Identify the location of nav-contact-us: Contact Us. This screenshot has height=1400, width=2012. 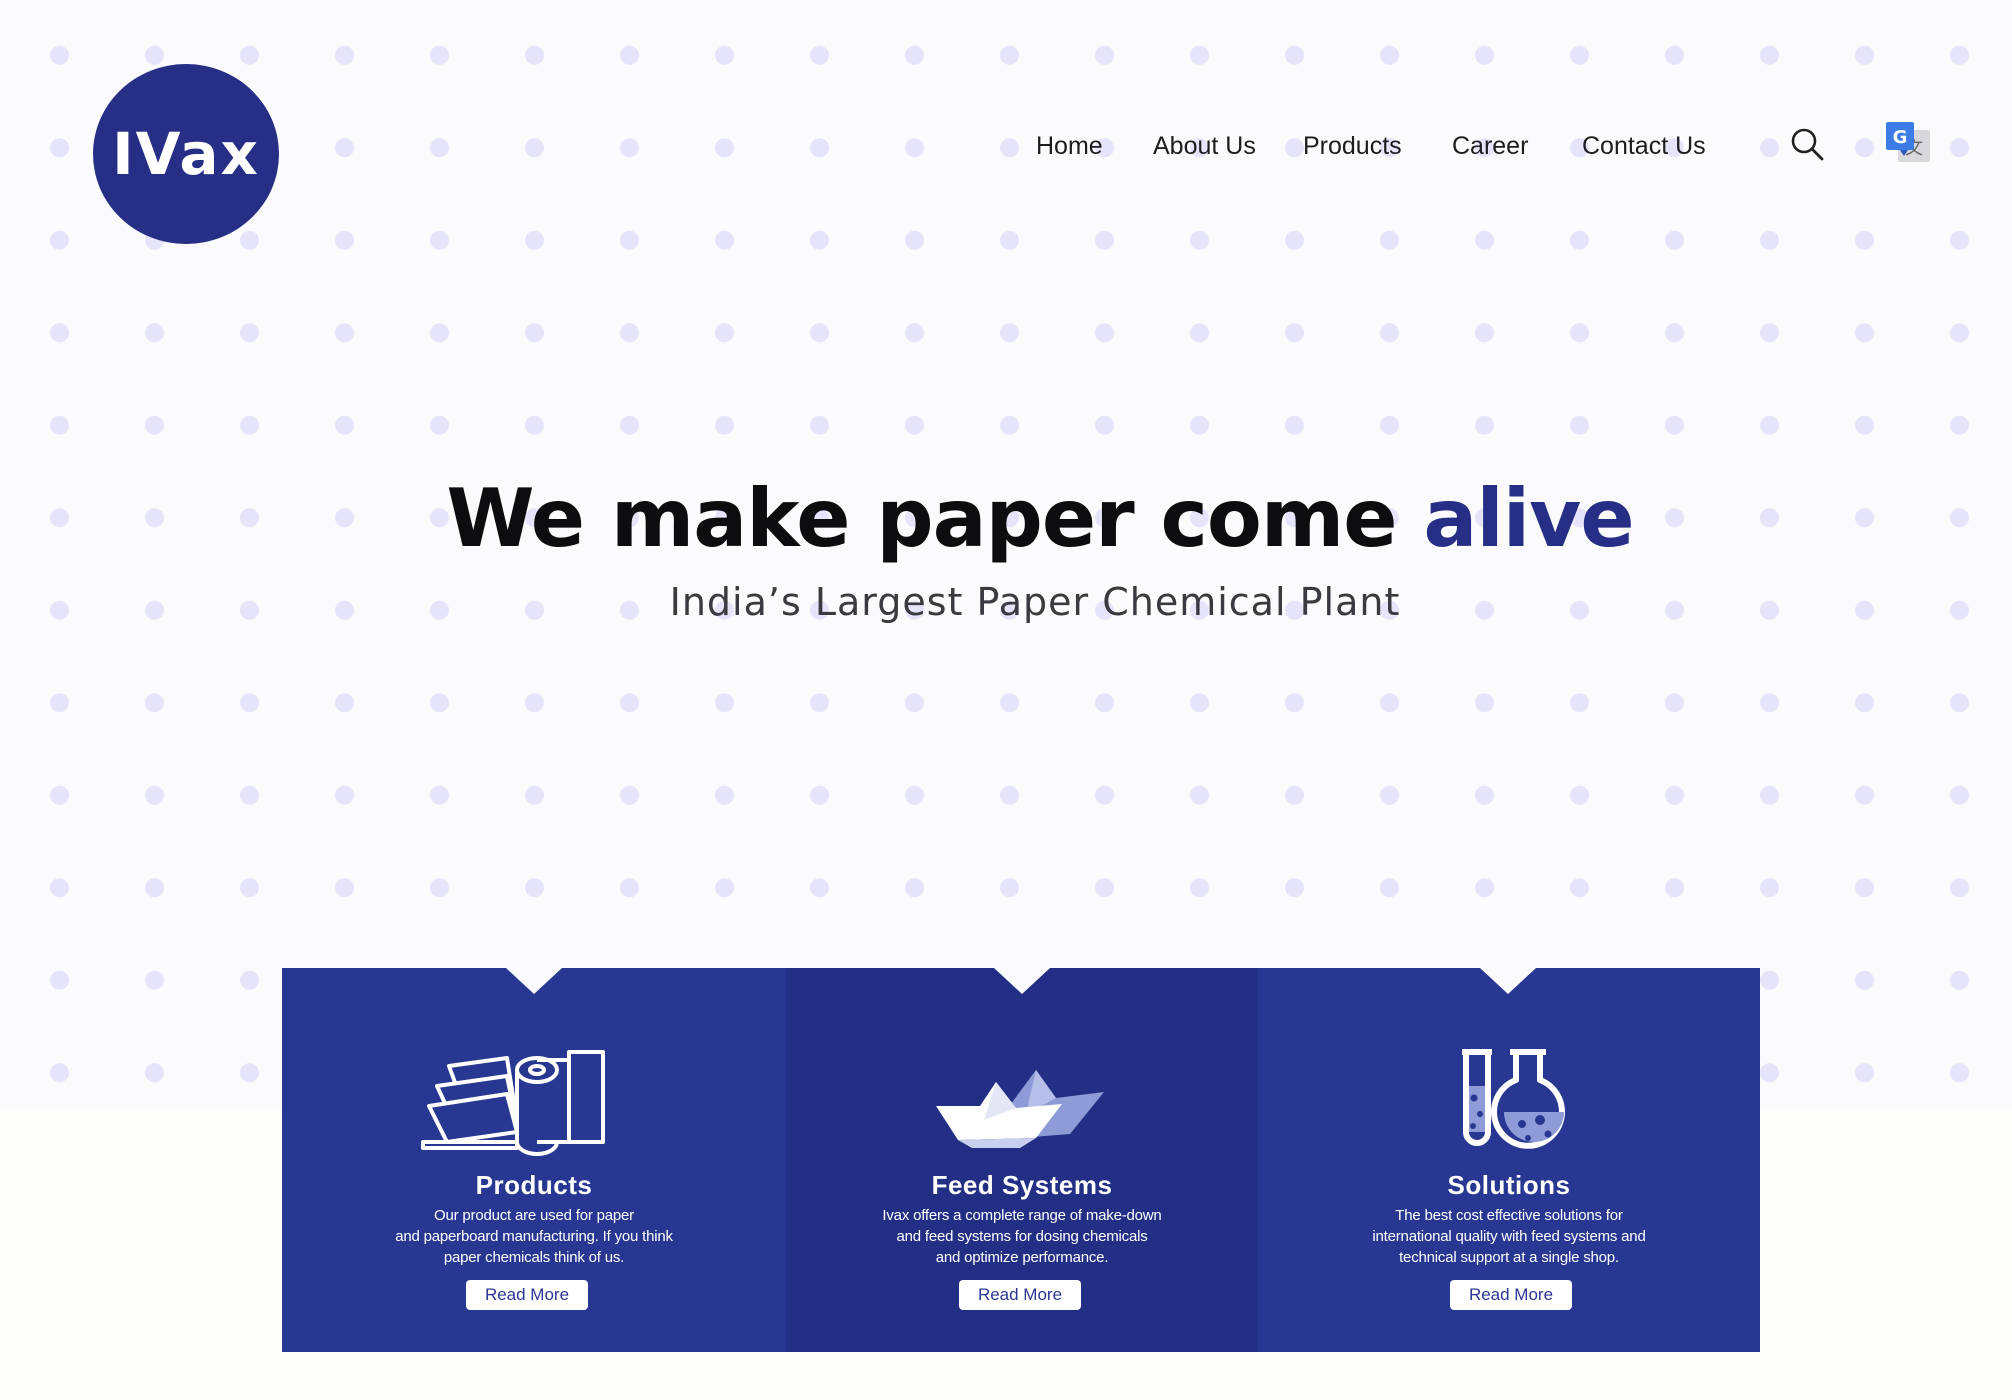
(1644, 146).